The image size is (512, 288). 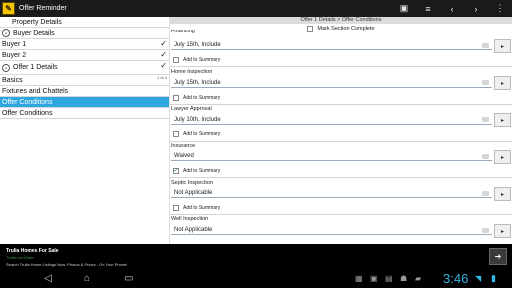 What do you see at coordinates (452, 8) in the screenshot?
I see `back-icon: ‹` at bounding box center [452, 8].